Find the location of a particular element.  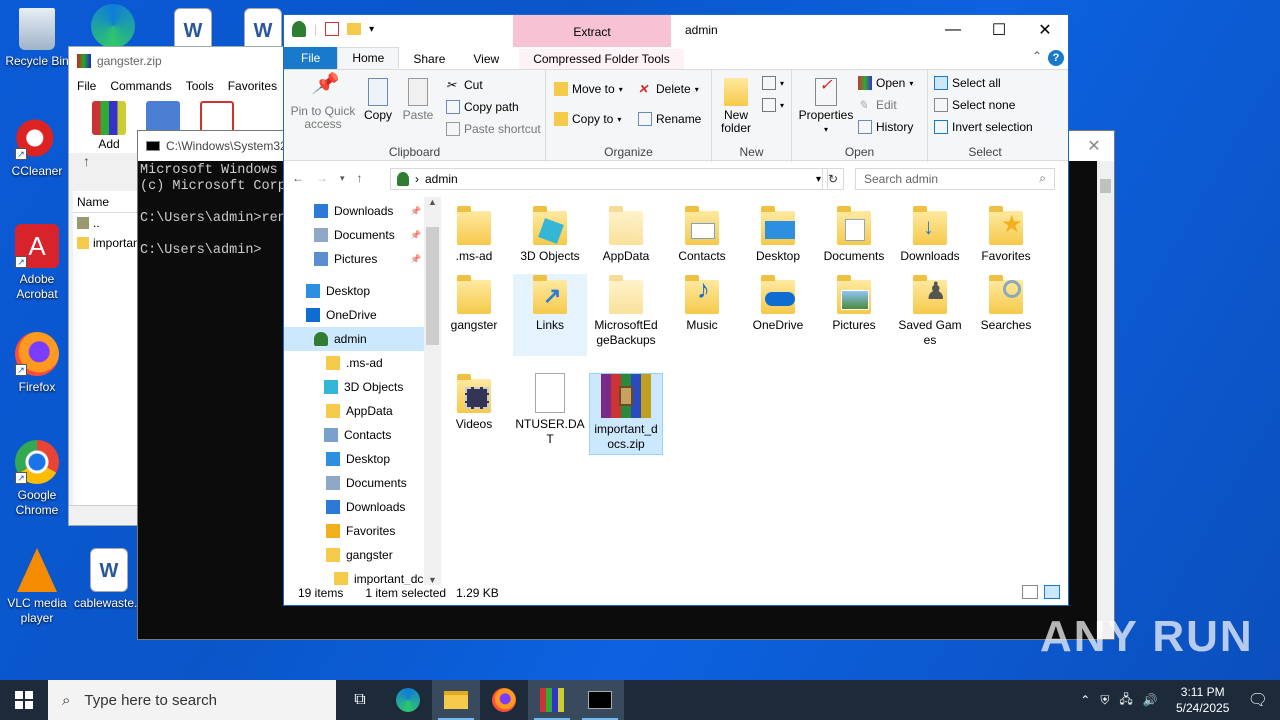

collapse-ribbon-icon: ⌃ is located at coordinates (1037, 56).